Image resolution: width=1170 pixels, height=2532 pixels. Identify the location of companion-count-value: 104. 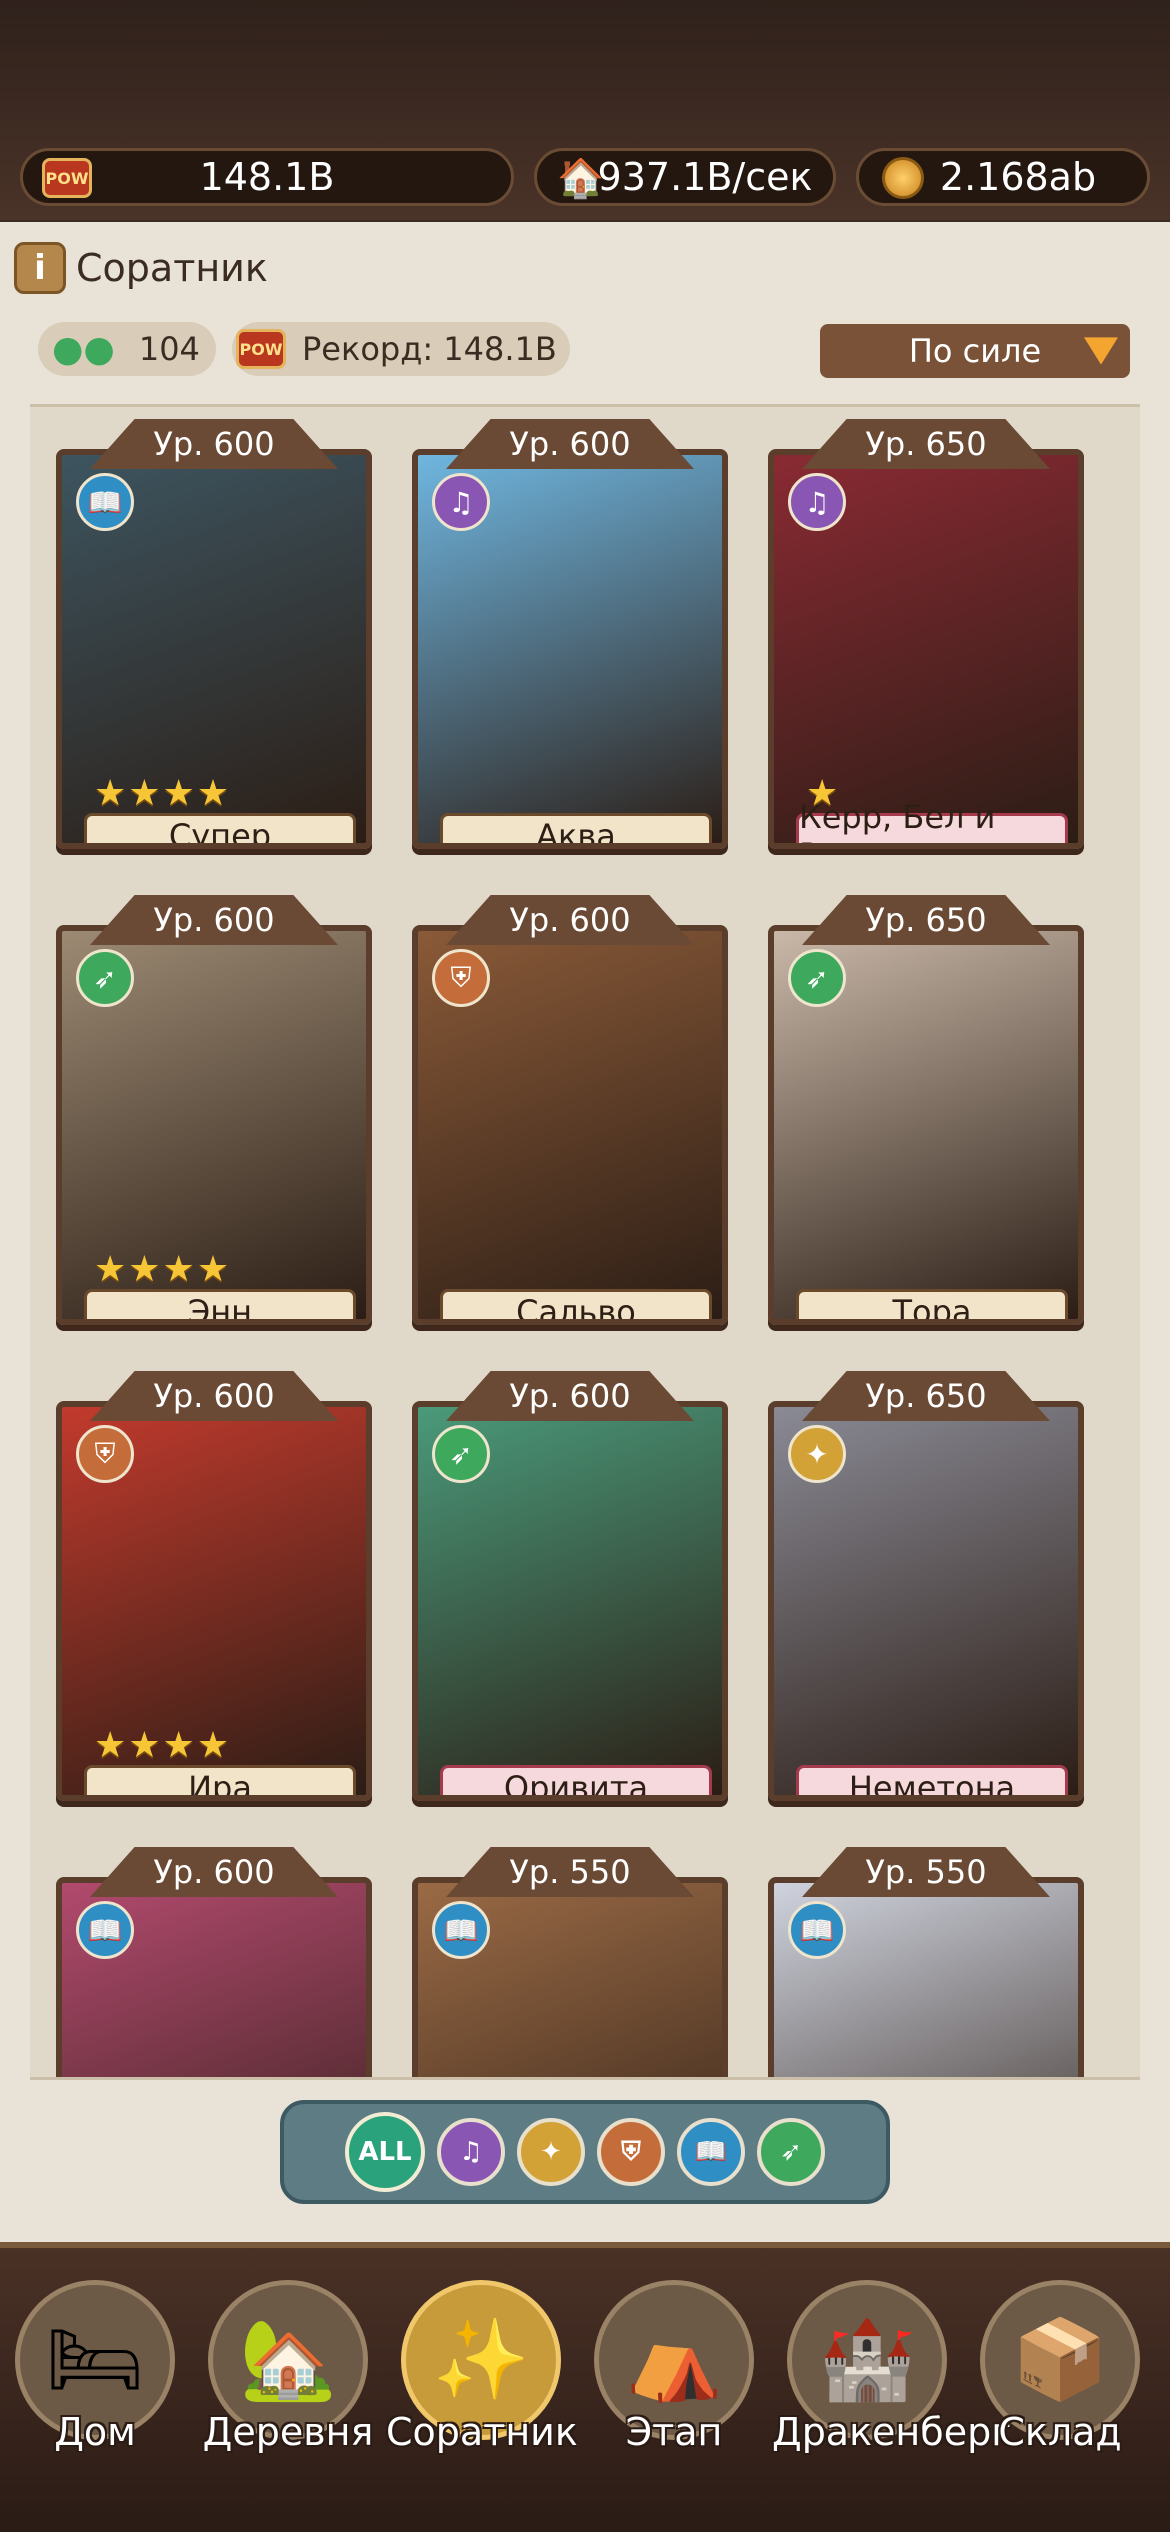
(169, 349).